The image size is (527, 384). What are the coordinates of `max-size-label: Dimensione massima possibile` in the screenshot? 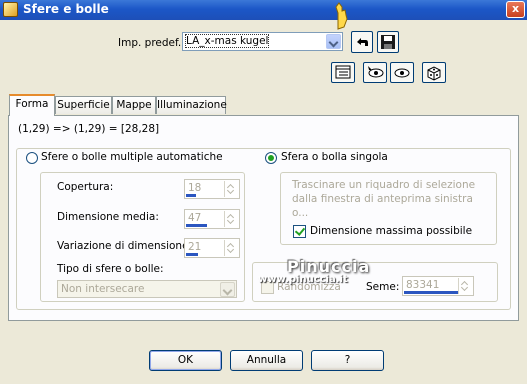 It's located at (391, 231).